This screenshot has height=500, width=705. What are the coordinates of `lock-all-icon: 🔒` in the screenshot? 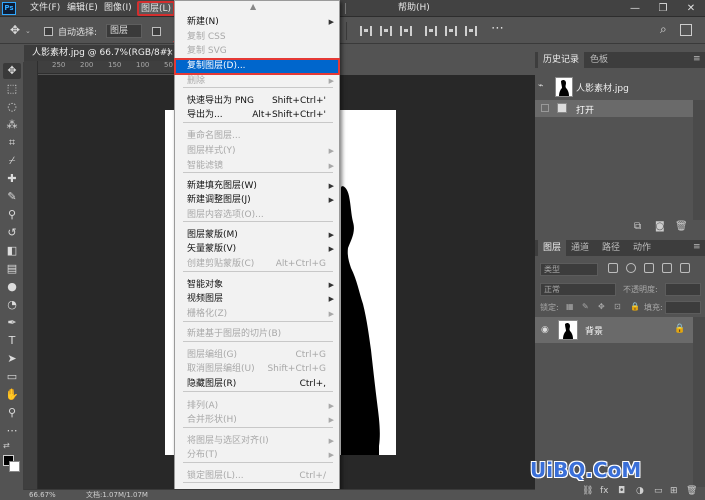 It's located at (635, 306).